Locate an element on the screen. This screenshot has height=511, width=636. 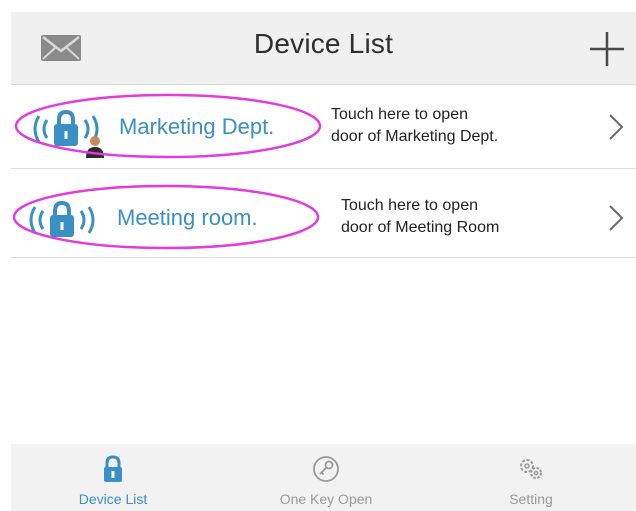
key-icon is located at coordinates (326, 469).